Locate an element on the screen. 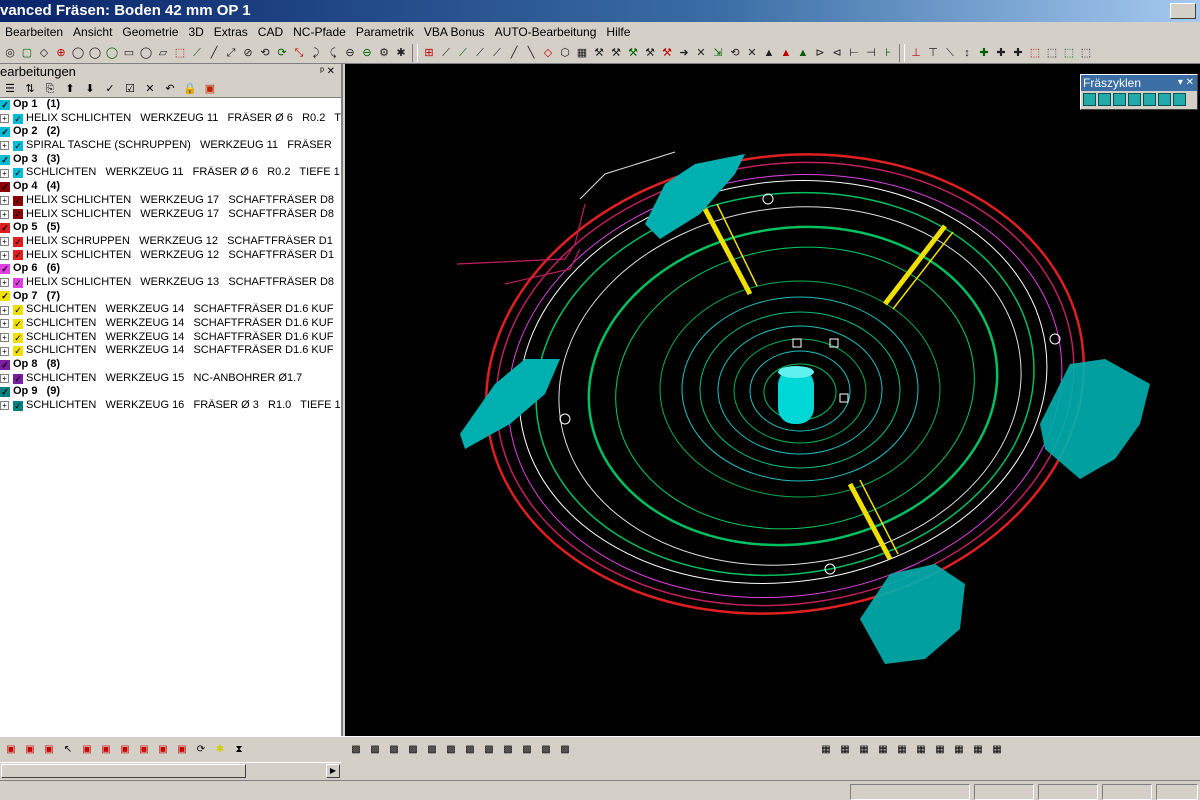 The height and width of the screenshot is (800, 1200). toolbar-tool-icon: ⤸ is located at coordinates (316, 53).